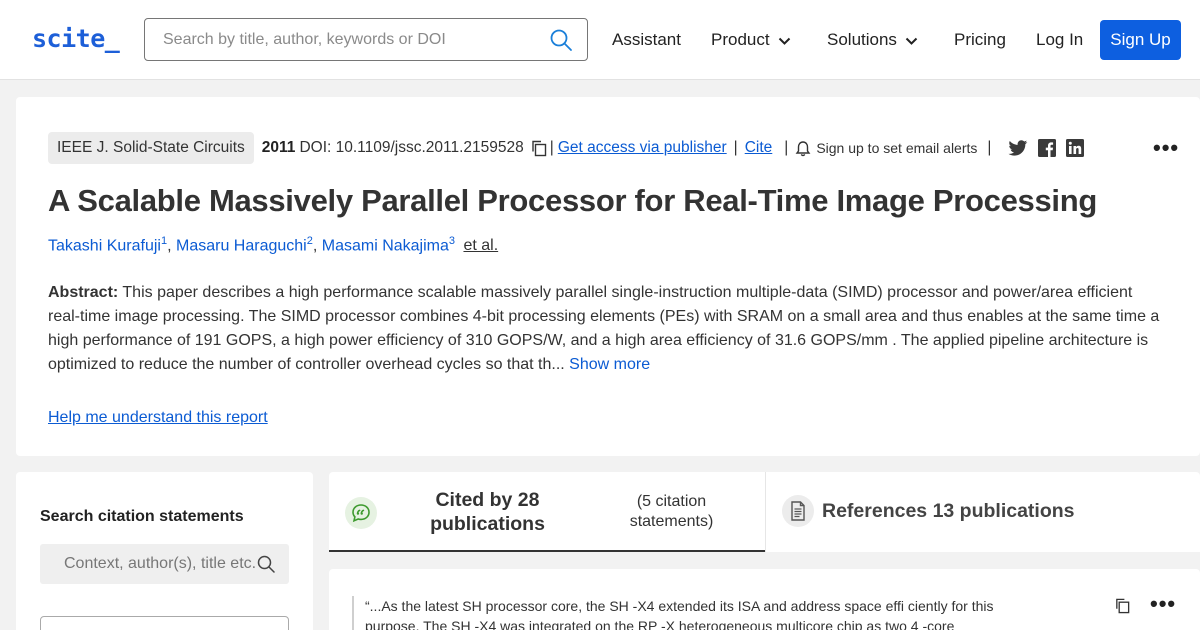  I want to click on cite-link: Cite, so click(759, 148).